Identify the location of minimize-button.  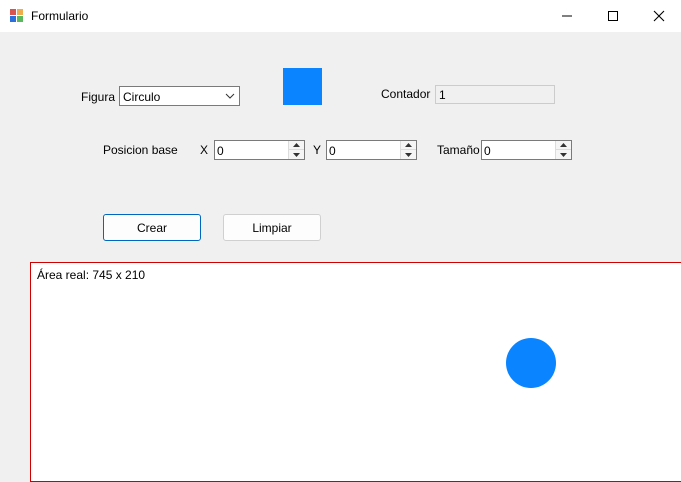
(567, 16).